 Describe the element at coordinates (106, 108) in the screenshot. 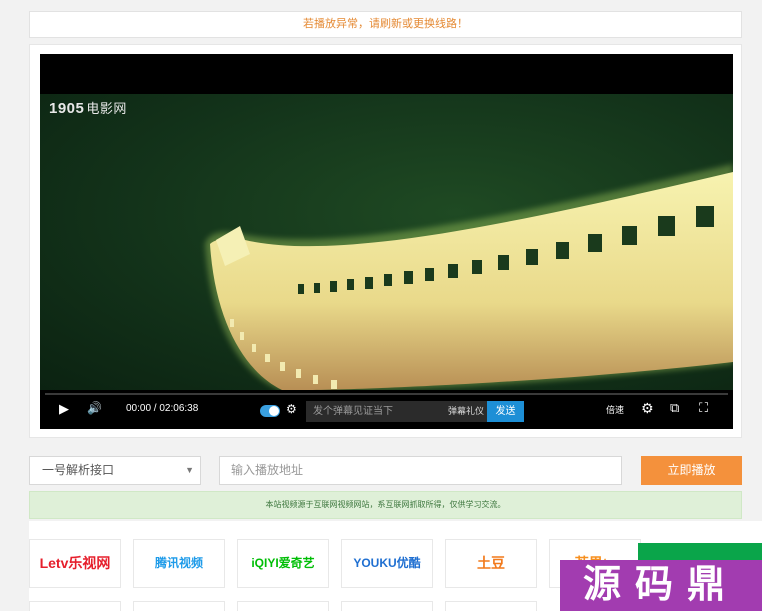

I see `channel-logo-name: 电影网` at that location.